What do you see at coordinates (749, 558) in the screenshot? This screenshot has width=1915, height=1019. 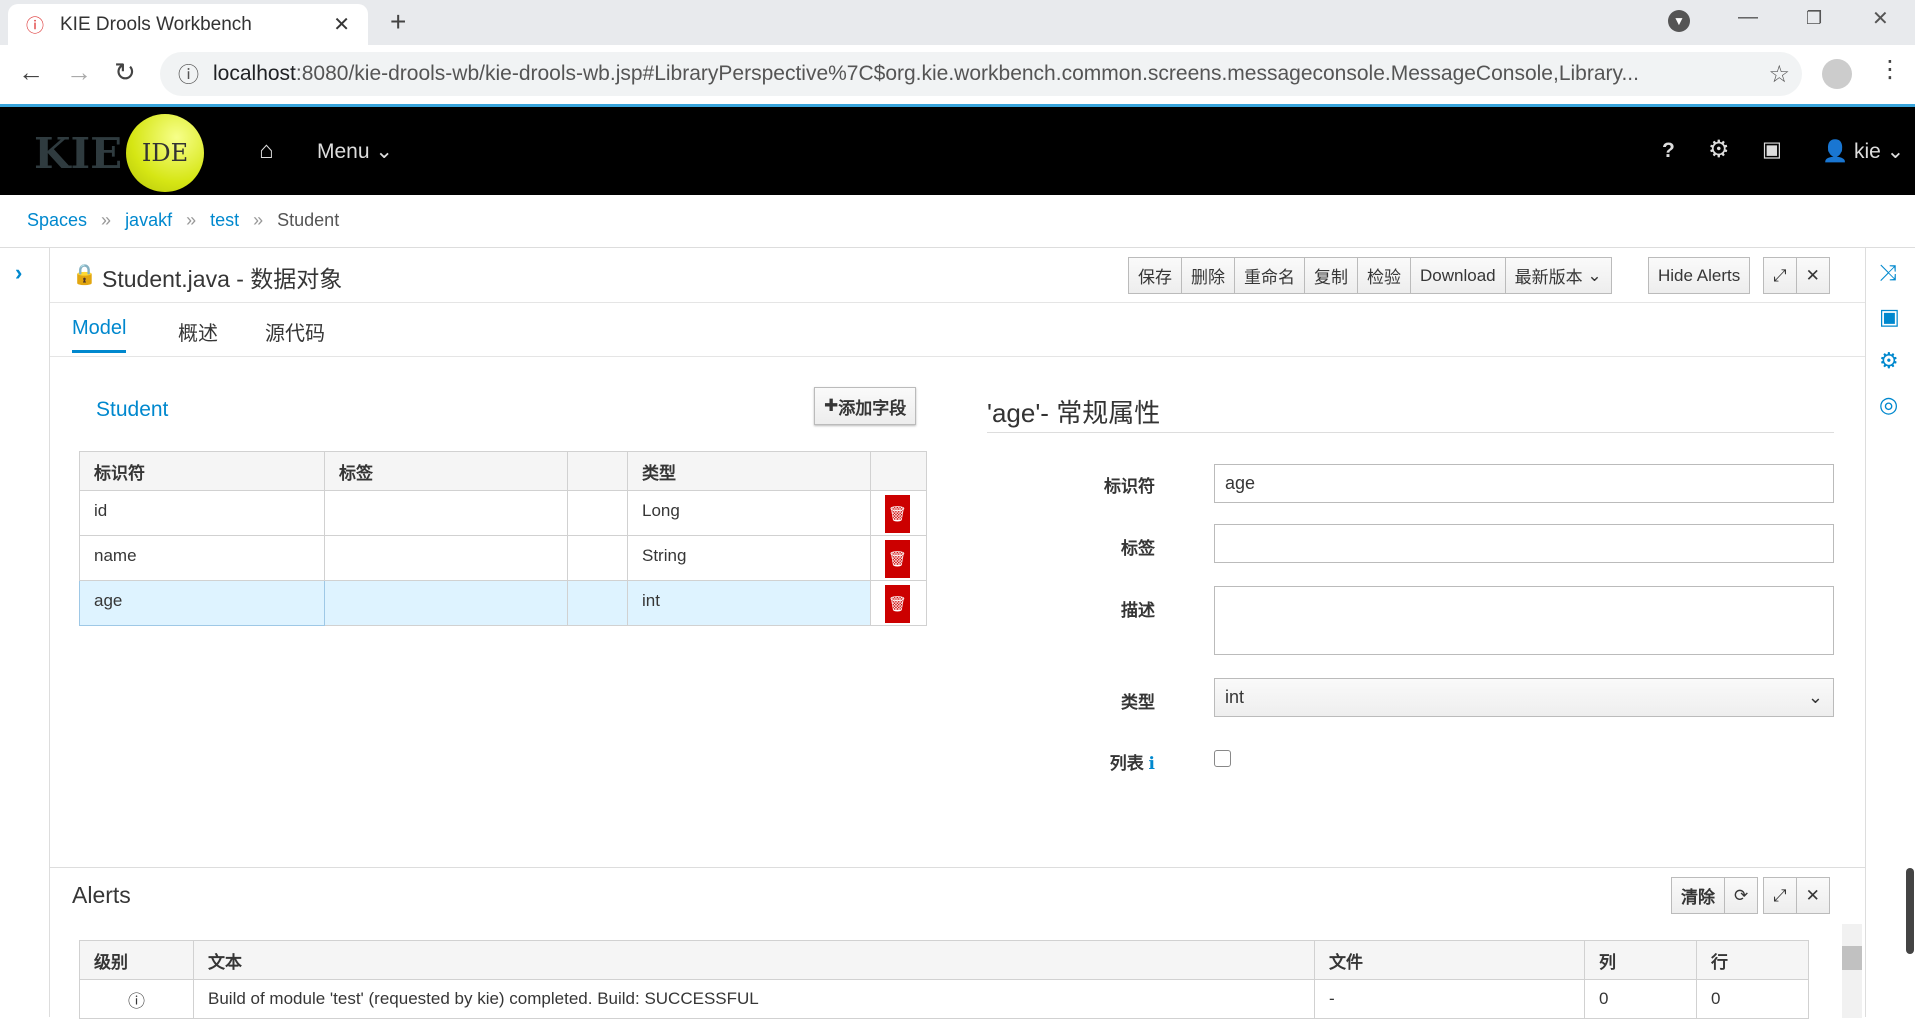 I see `field-type: String` at bounding box center [749, 558].